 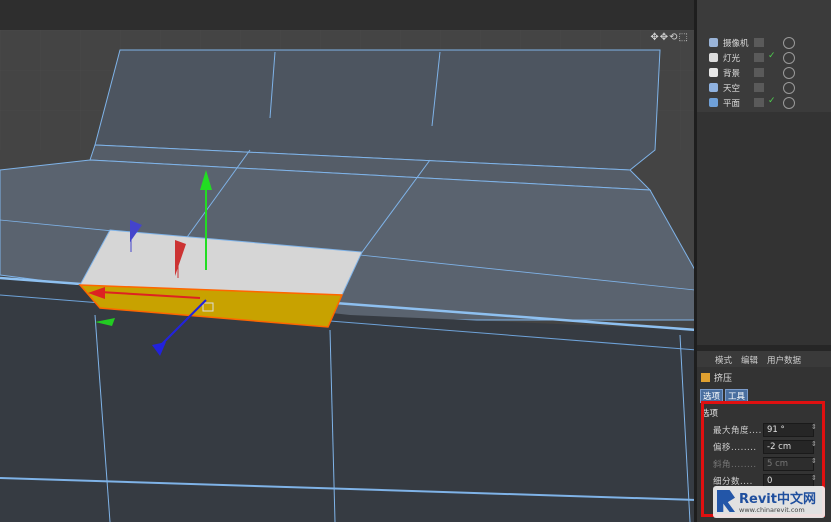 I want to click on object-row-light: 灯光 ✓, so click(x=764, y=58).